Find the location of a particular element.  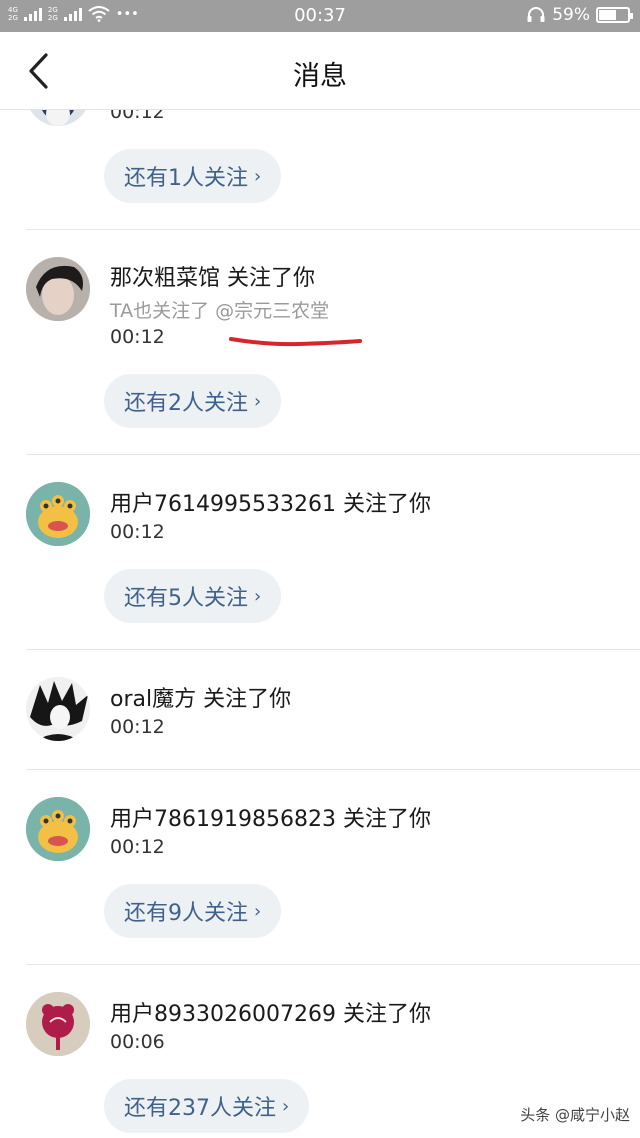

more-followers-button: 还有2人关注 › is located at coordinates (193, 401).